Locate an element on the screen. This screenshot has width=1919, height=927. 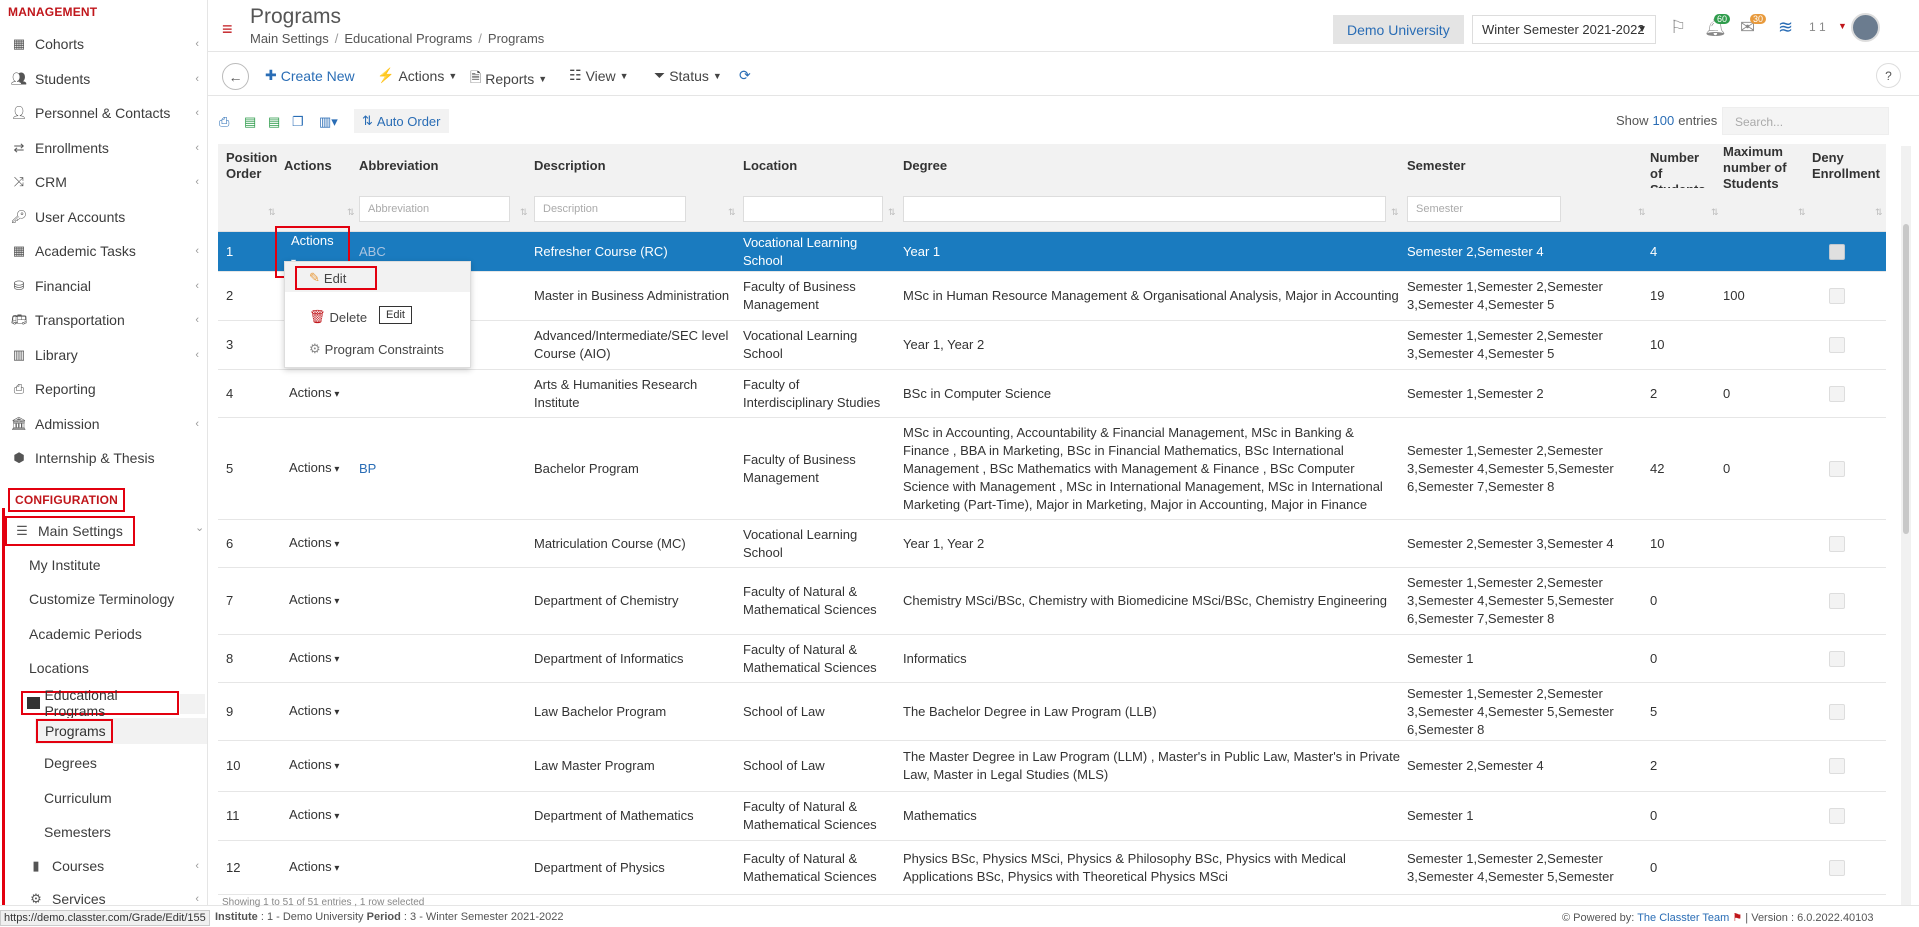
avatar is located at coordinates (1865, 27).